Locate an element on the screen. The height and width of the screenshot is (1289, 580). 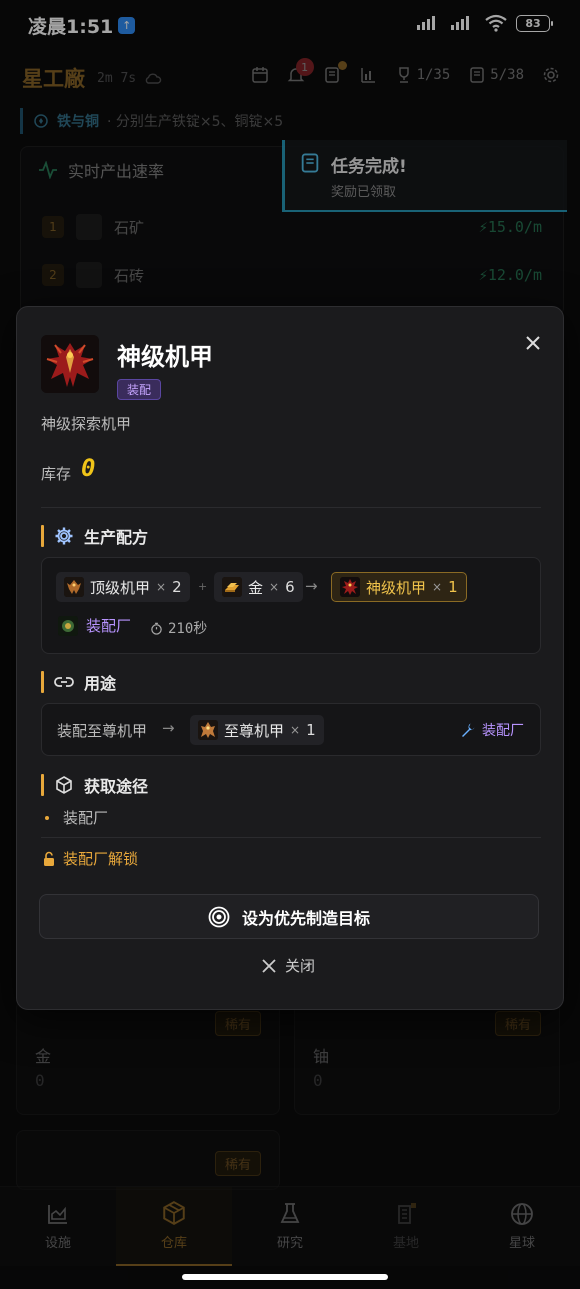
top-mech-icon is located at coordinates (74, 587).